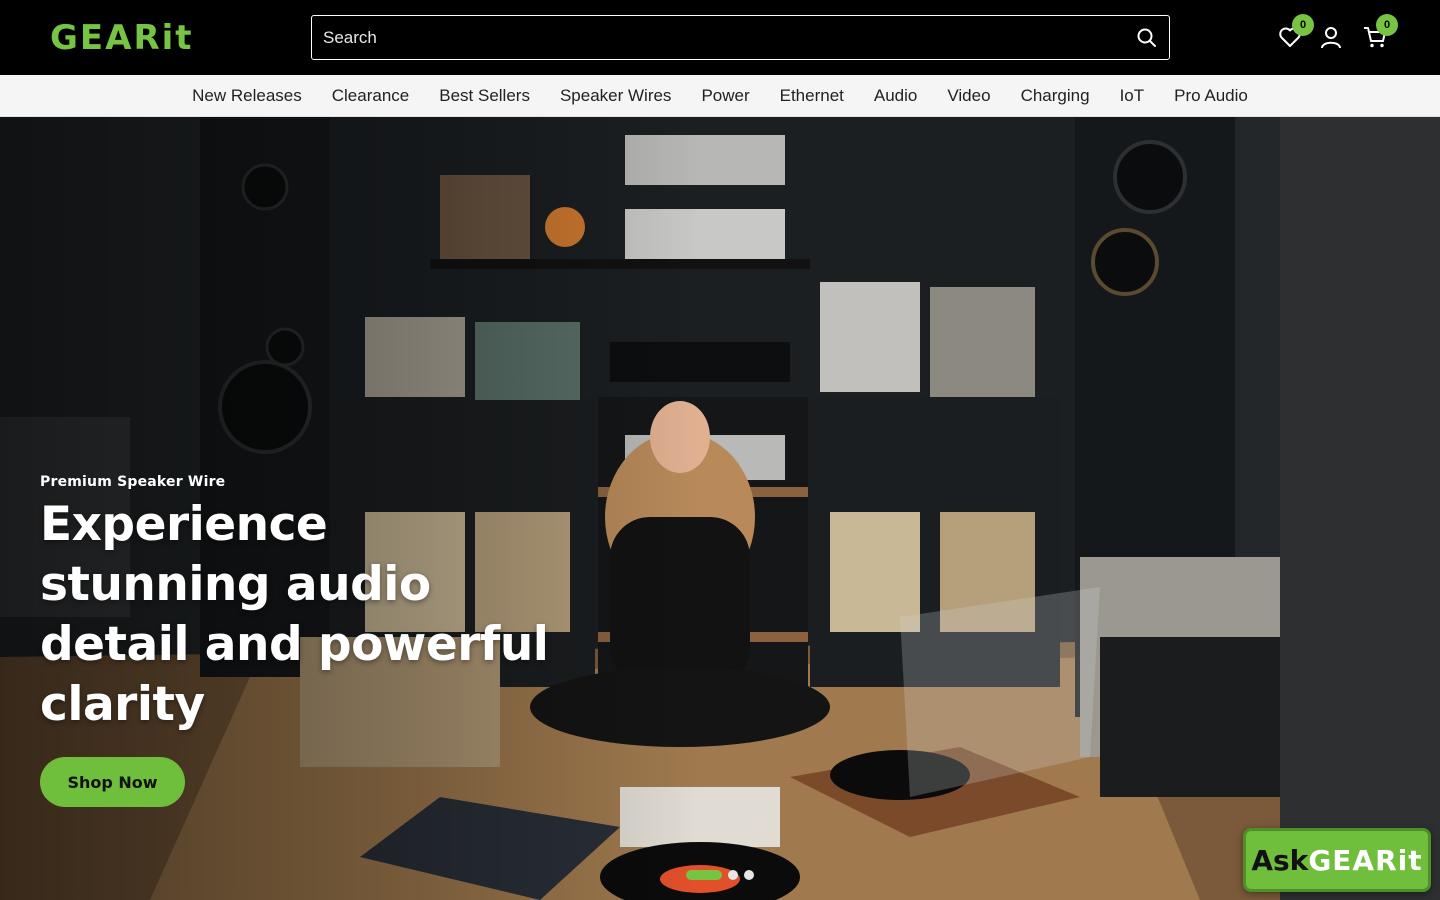  I want to click on nav-item-power: Power, so click(725, 96).